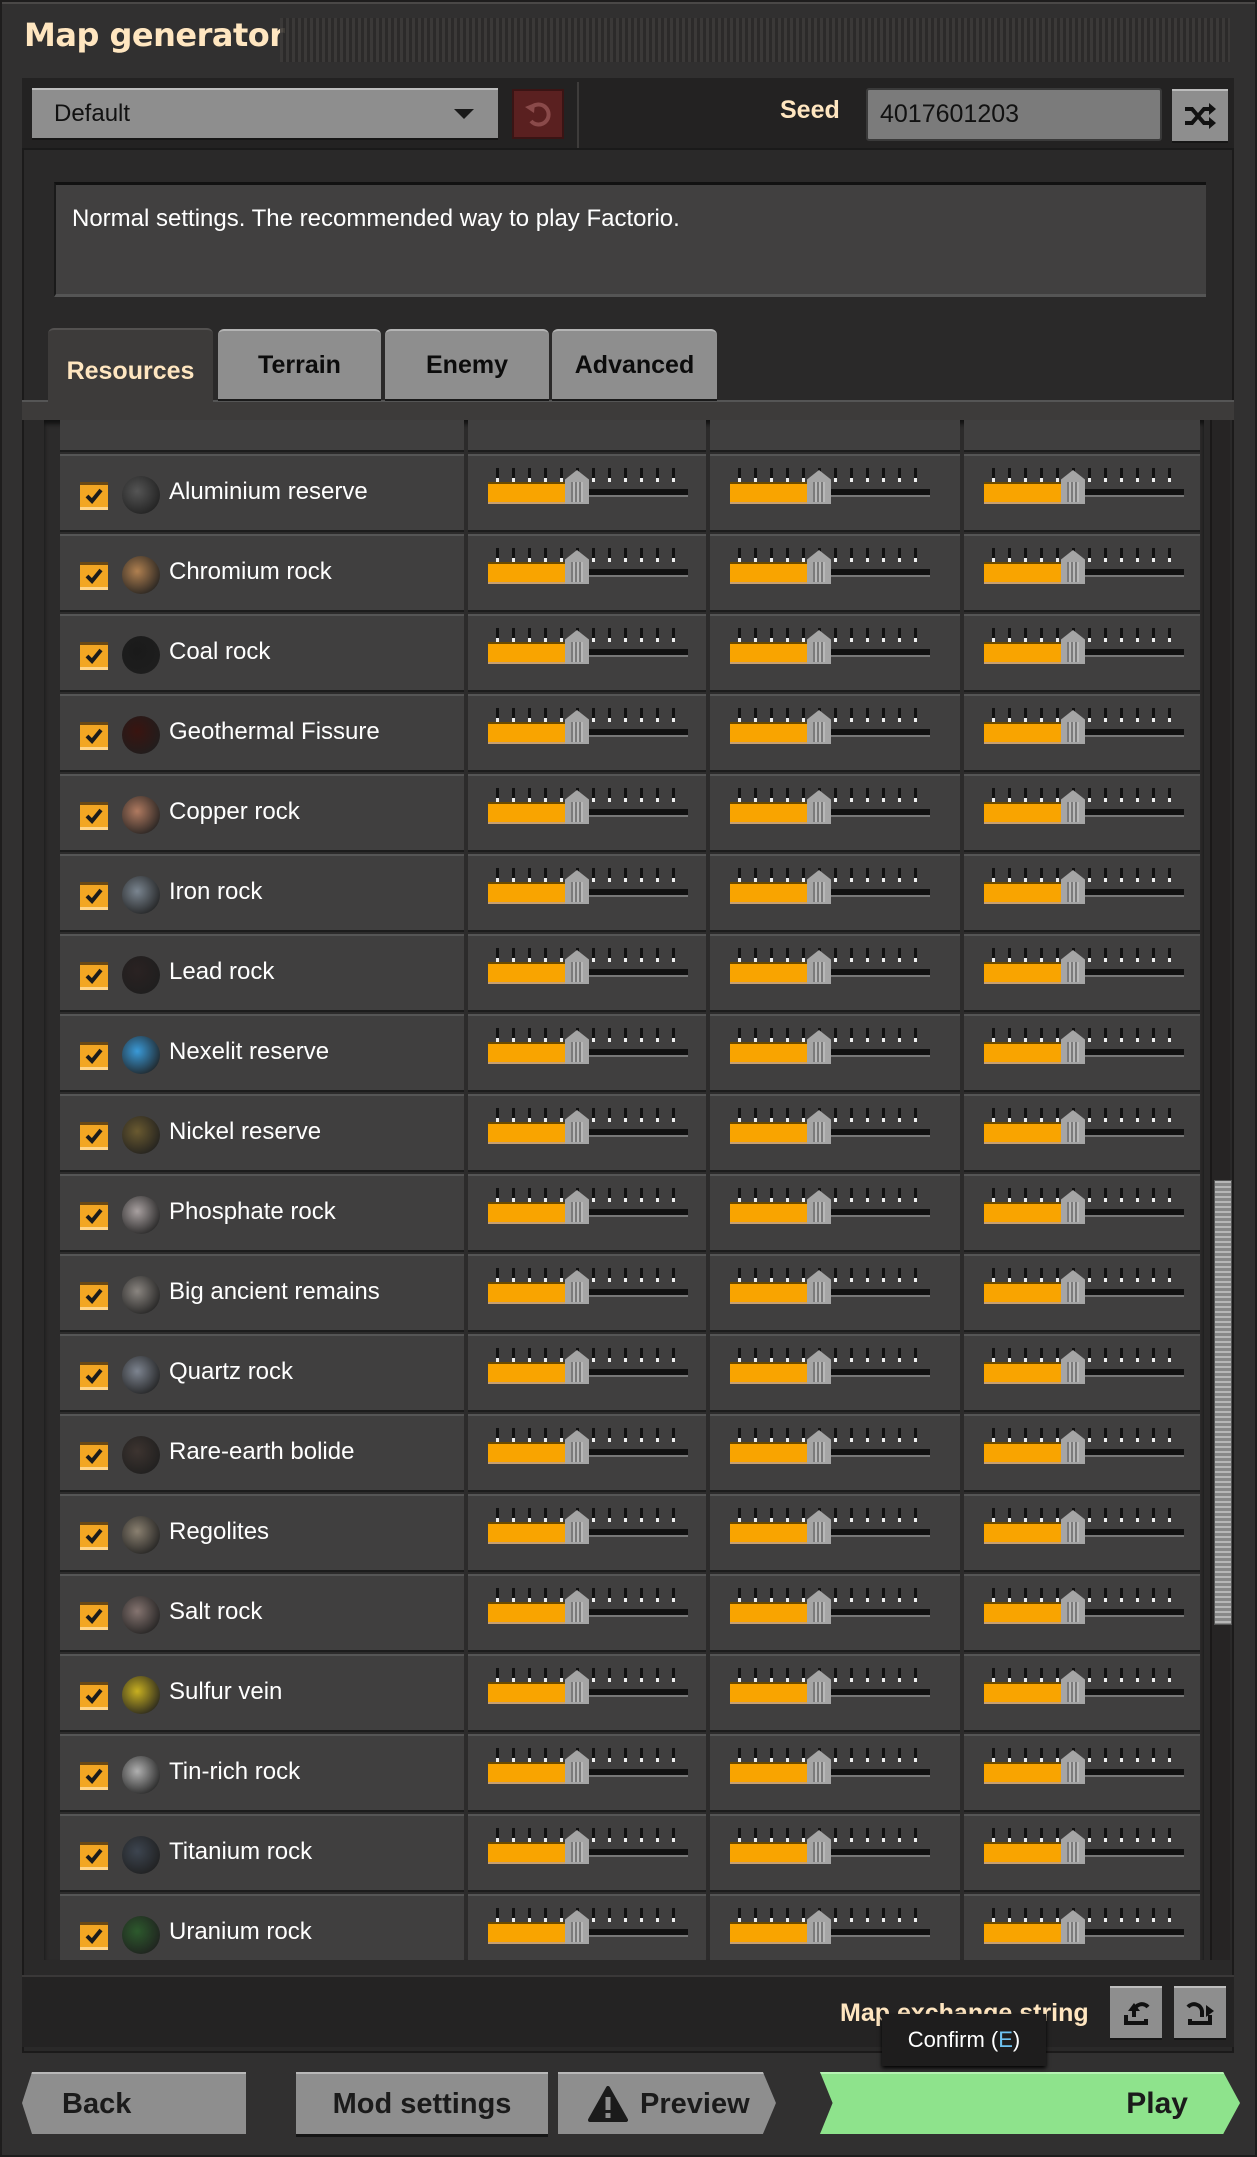 The width and height of the screenshot is (1257, 2157). I want to click on scrollbar-thumb, so click(1223, 1402).